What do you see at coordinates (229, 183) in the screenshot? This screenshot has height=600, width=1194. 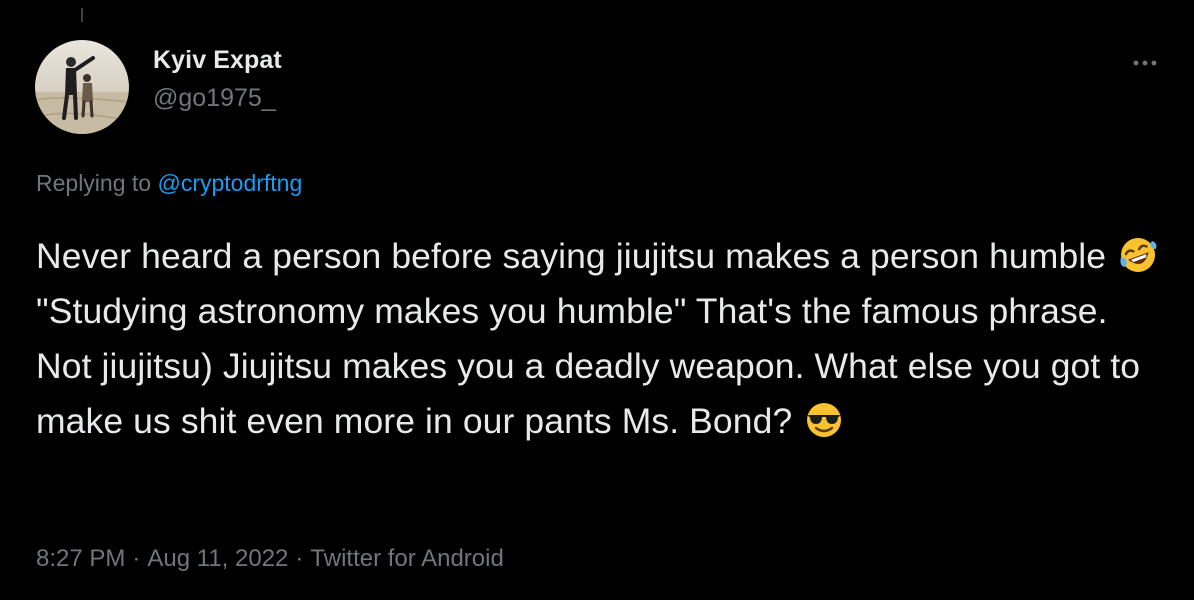 I see `reply-mention-link: @cryptodrftng` at bounding box center [229, 183].